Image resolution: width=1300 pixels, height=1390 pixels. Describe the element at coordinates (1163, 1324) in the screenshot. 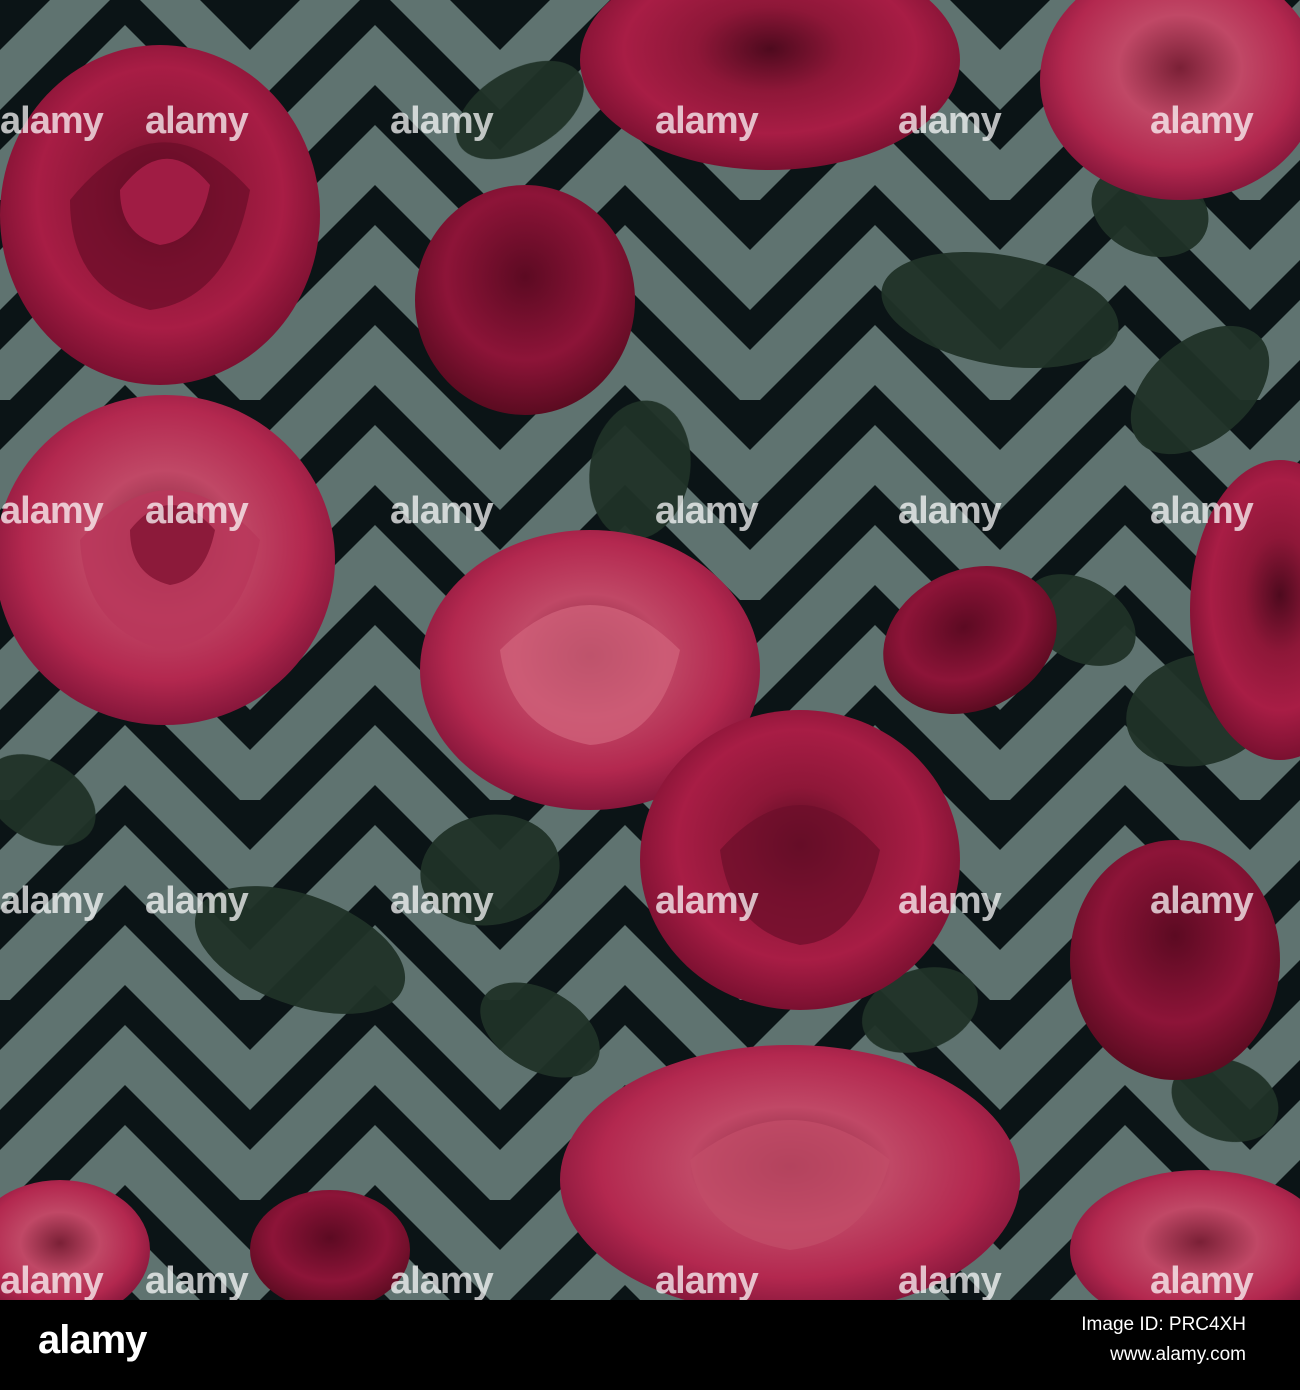

I see `image-id-label: Image ID: PRC4XH` at that location.